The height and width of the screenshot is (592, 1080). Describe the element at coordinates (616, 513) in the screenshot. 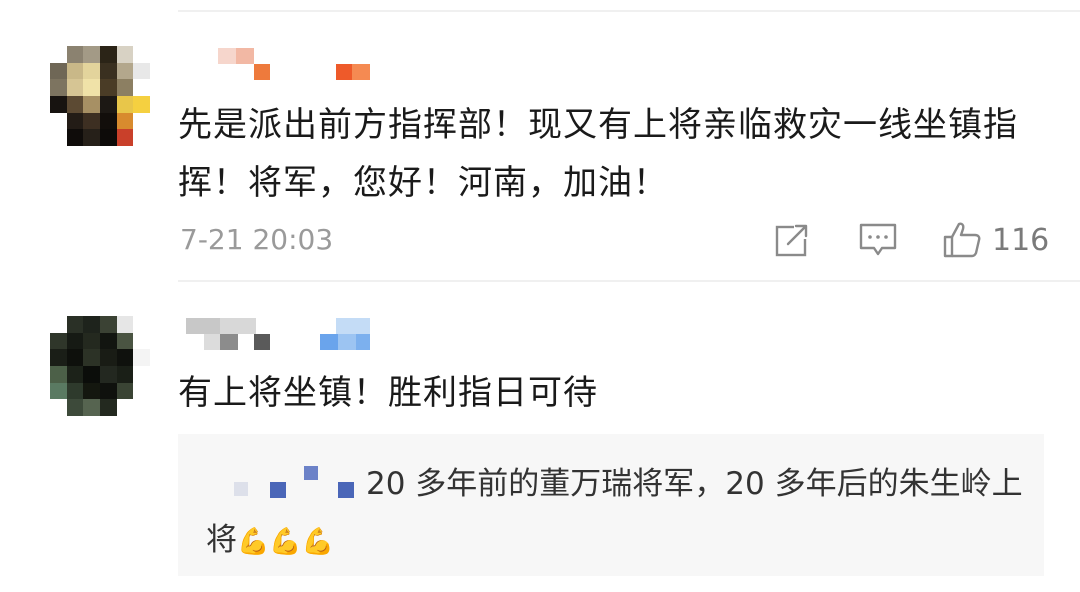

I see `reply-text: 20 多年前的董万瑞将军，20 多年后的朱生岭上将💪💪💪` at that location.